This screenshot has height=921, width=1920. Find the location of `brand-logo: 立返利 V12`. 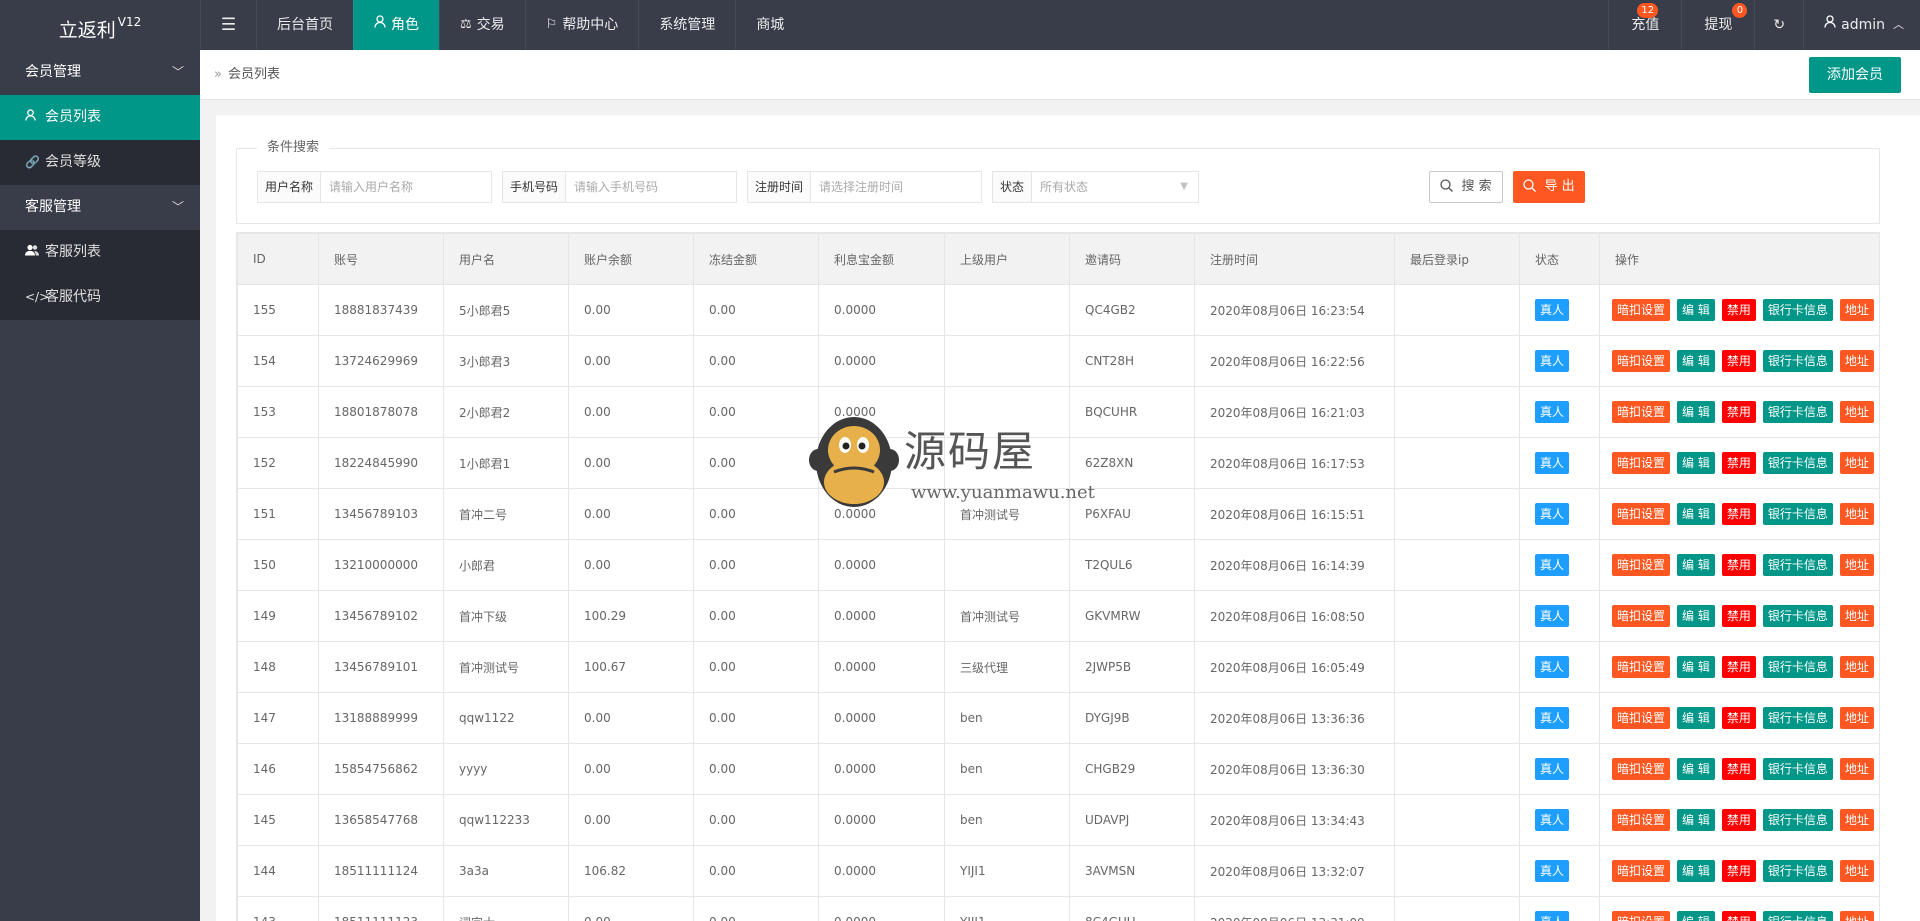

brand-logo: 立返利 V12 is located at coordinates (100, 25).